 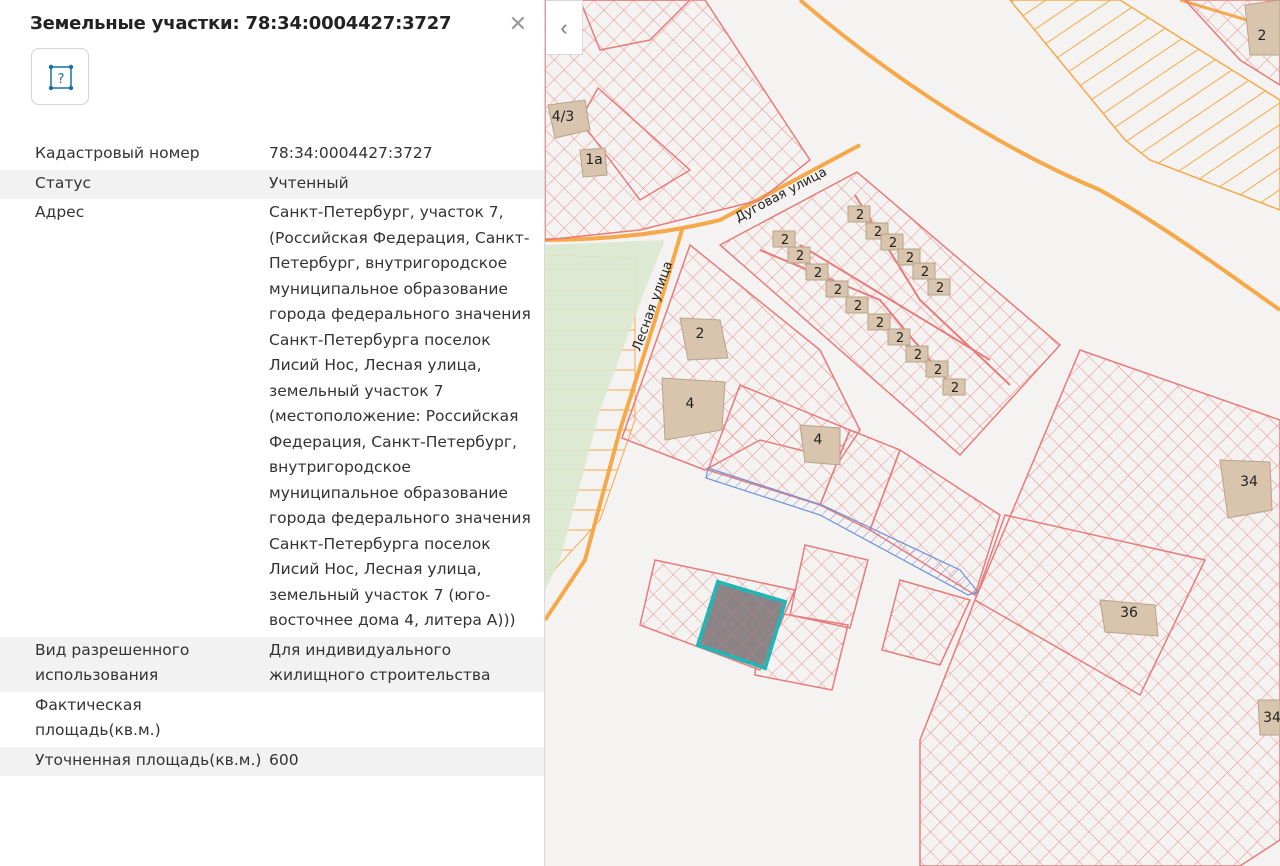 What do you see at coordinates (241, 23) in the screenshot?
I see `panel-title: Земельные участки: 78:34:0004427:3727` at bounding box center [241, 23].